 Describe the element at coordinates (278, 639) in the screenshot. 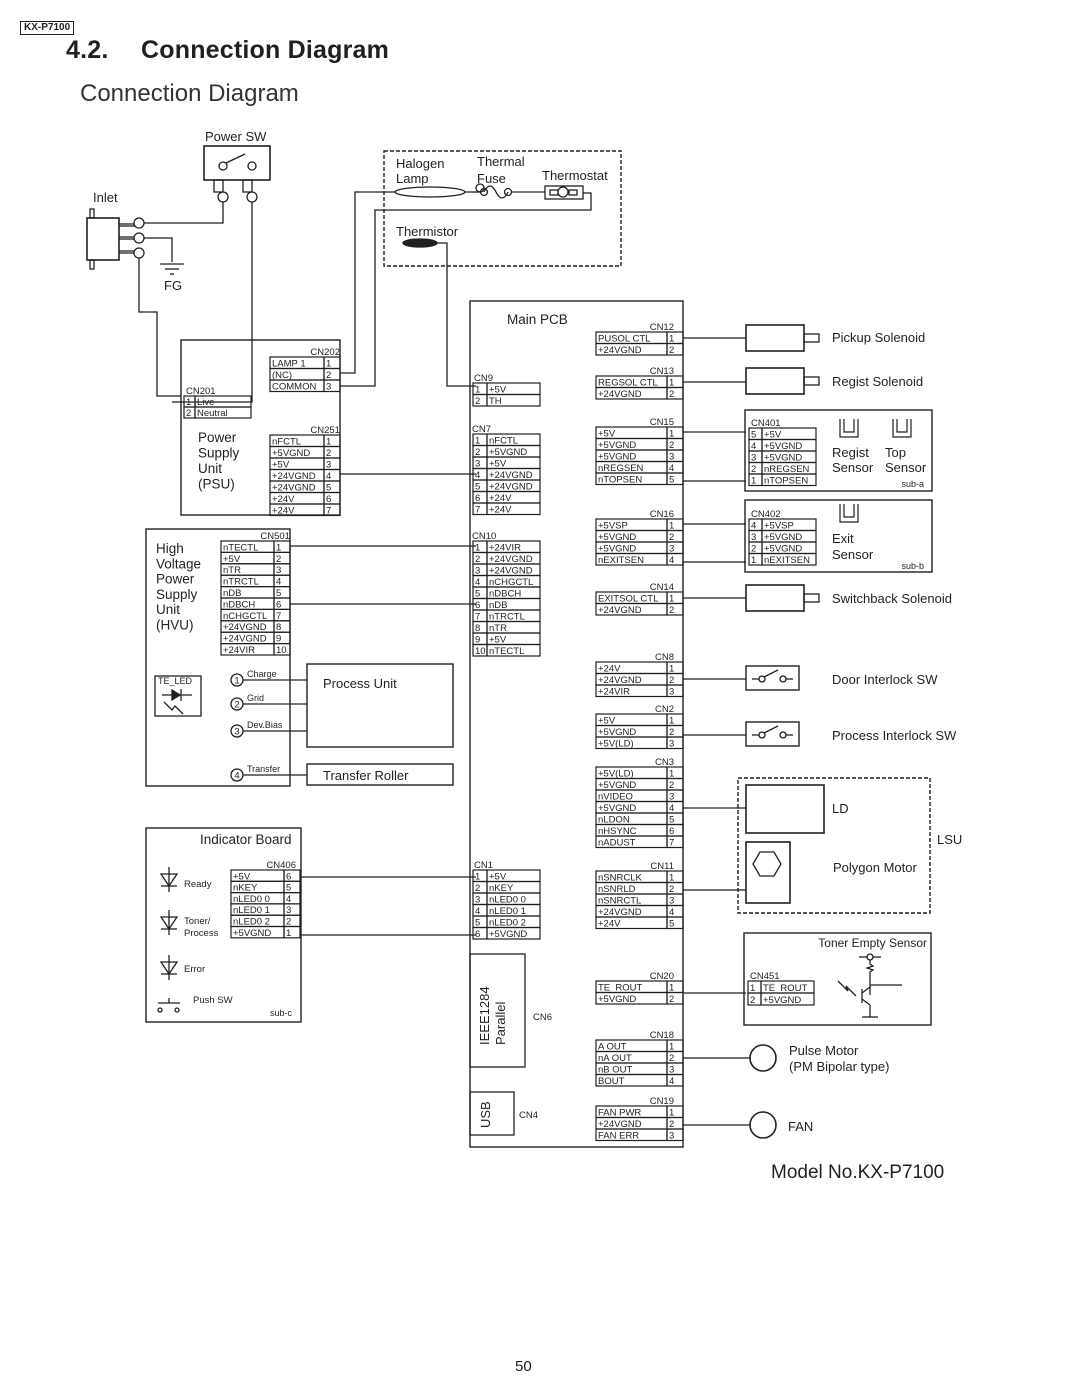

I see `connector-cn501-pin-text: 9` at that location.